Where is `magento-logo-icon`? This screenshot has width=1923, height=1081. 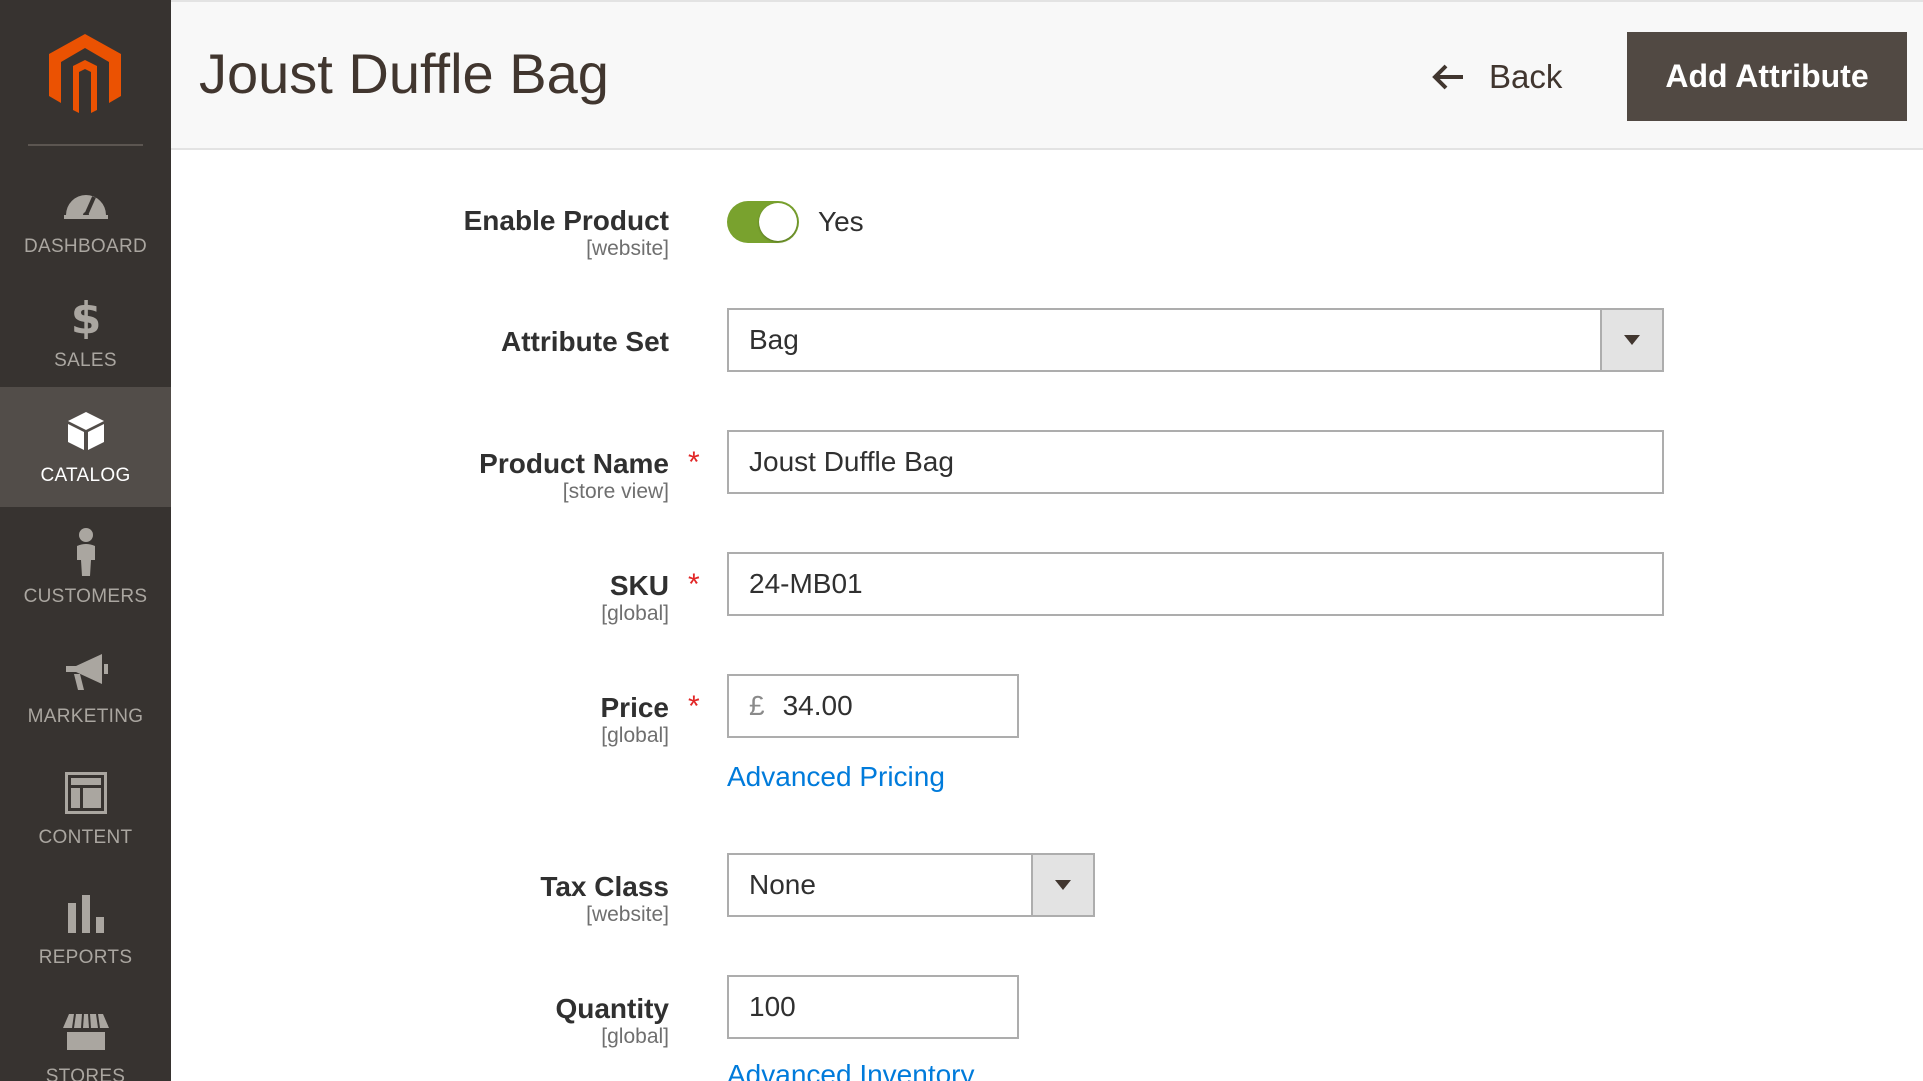 magento-logo-icon is located at coordinates (85, 74).